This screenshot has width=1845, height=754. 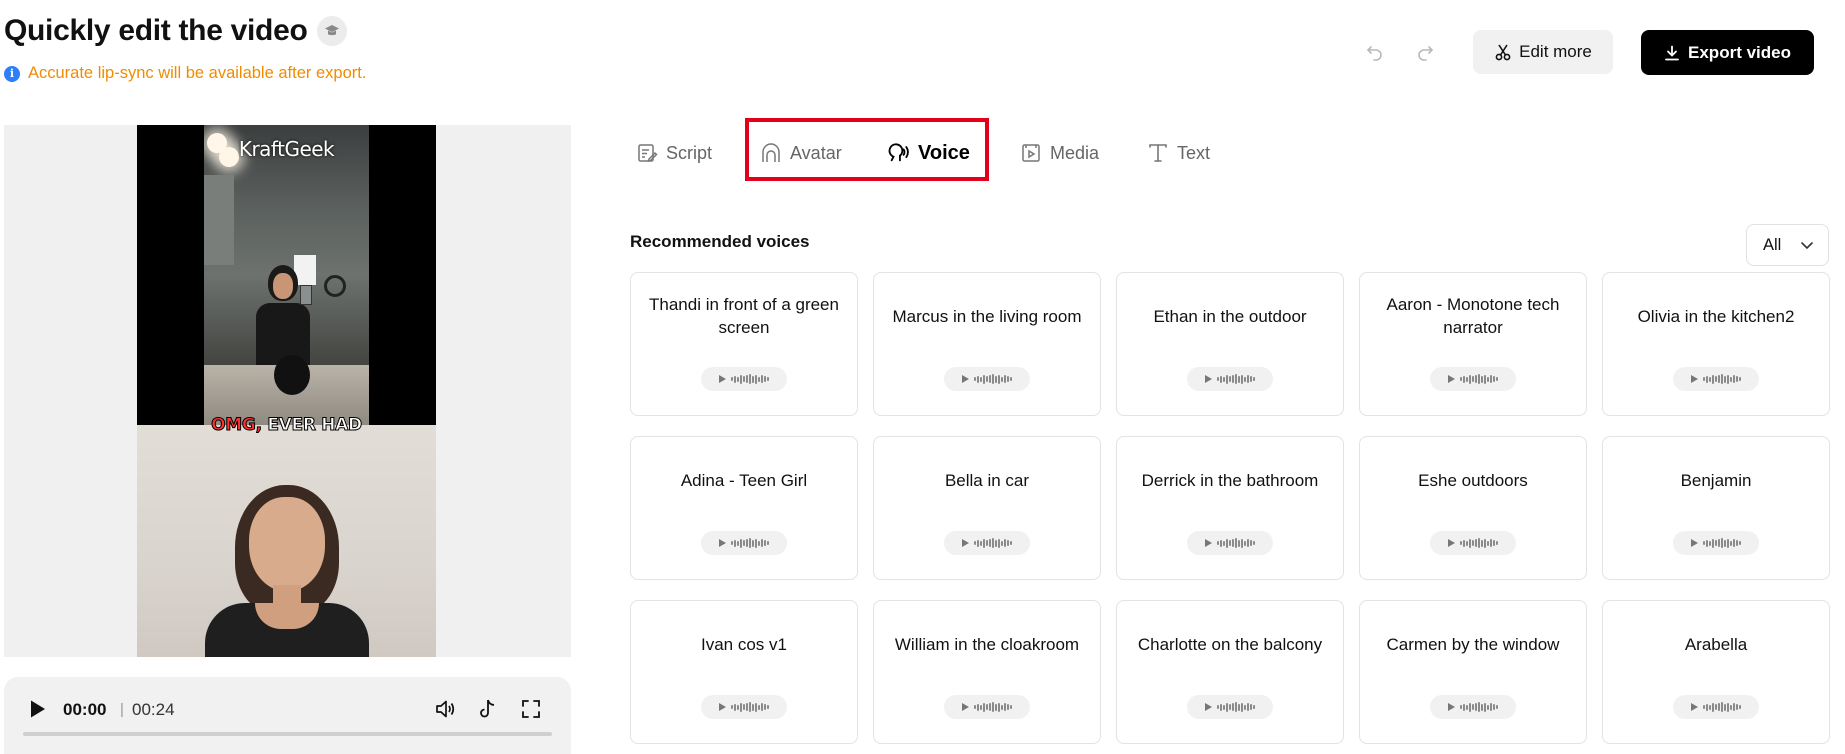 I want to click on scissors-icon, so click(x=1503, y=52).